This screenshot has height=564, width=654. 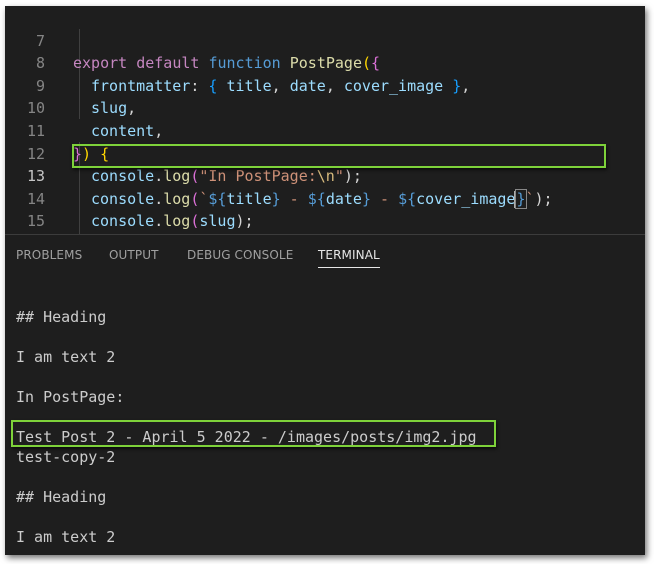 I want to click on code-line: 14 console.log(slug);, so click(x=325, y=198).